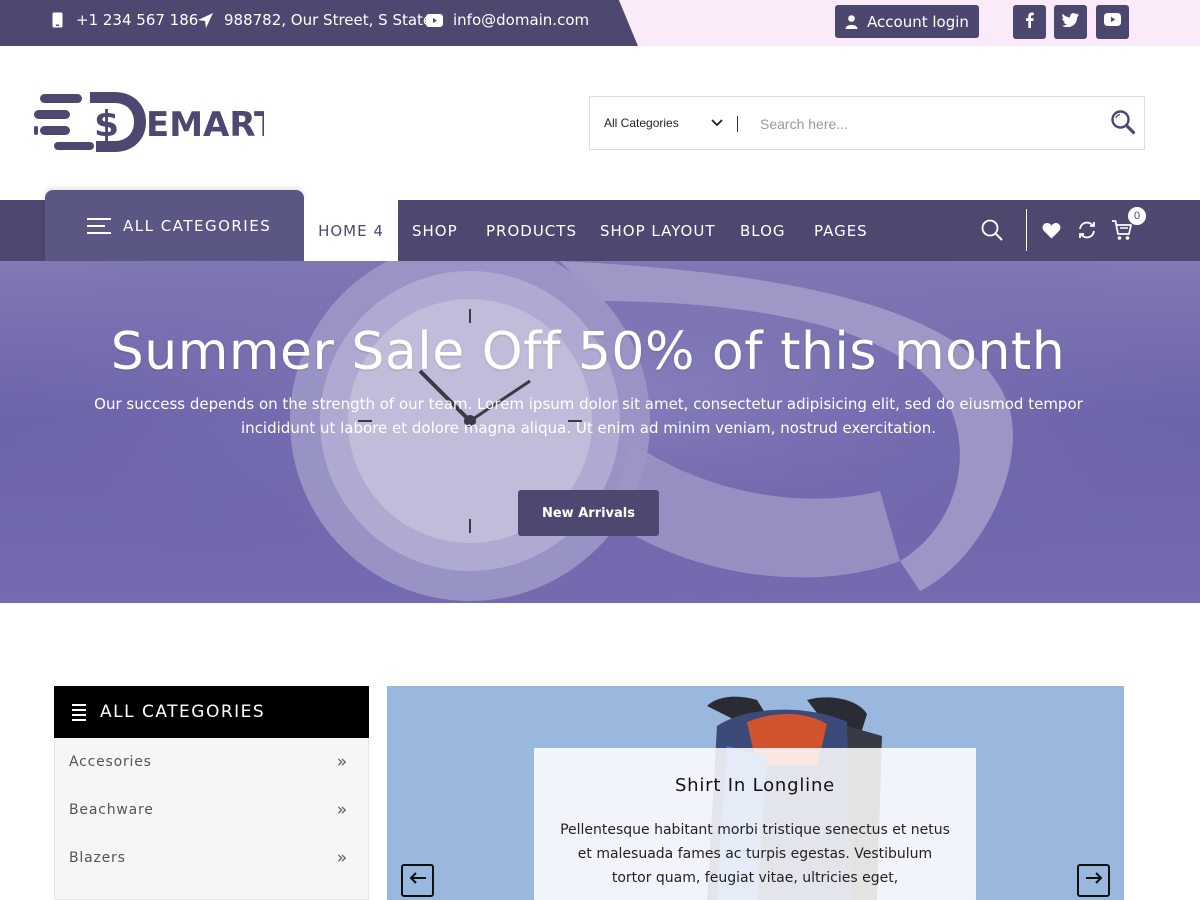  I want to click on nav-item-shop-layout: SHOP LAYOUT, so click(658, 230).